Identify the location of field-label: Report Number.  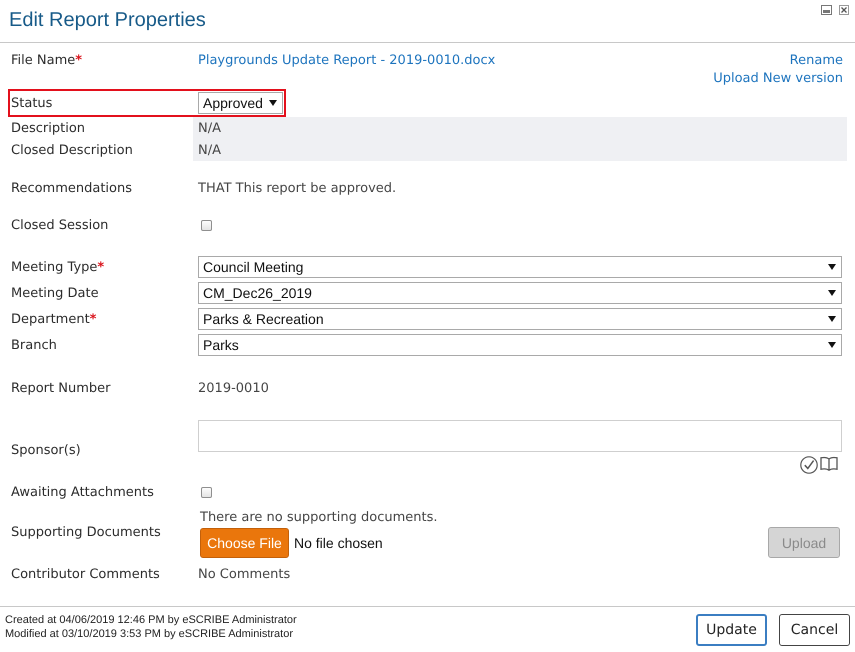
(60, 388).